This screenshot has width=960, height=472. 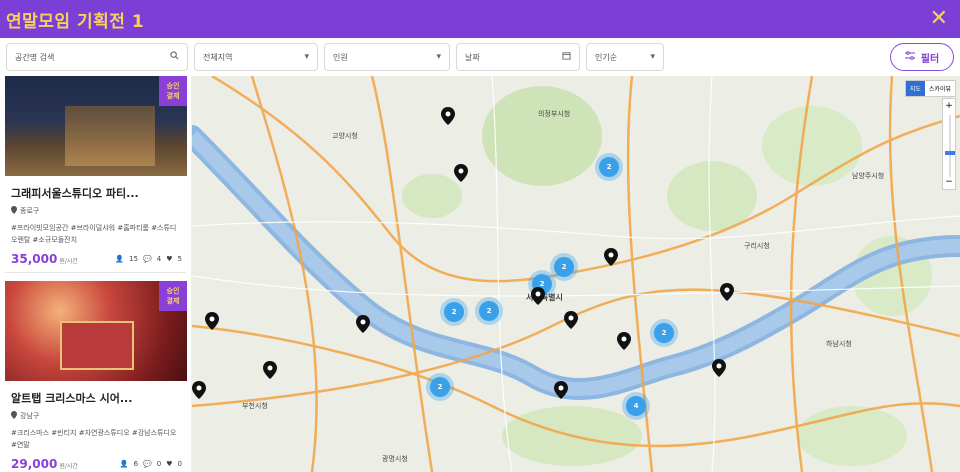 What do you see at coordinates (939, 19) in the screenshot?
I see `close-icon: ✕` at bounding box center [939, 19].